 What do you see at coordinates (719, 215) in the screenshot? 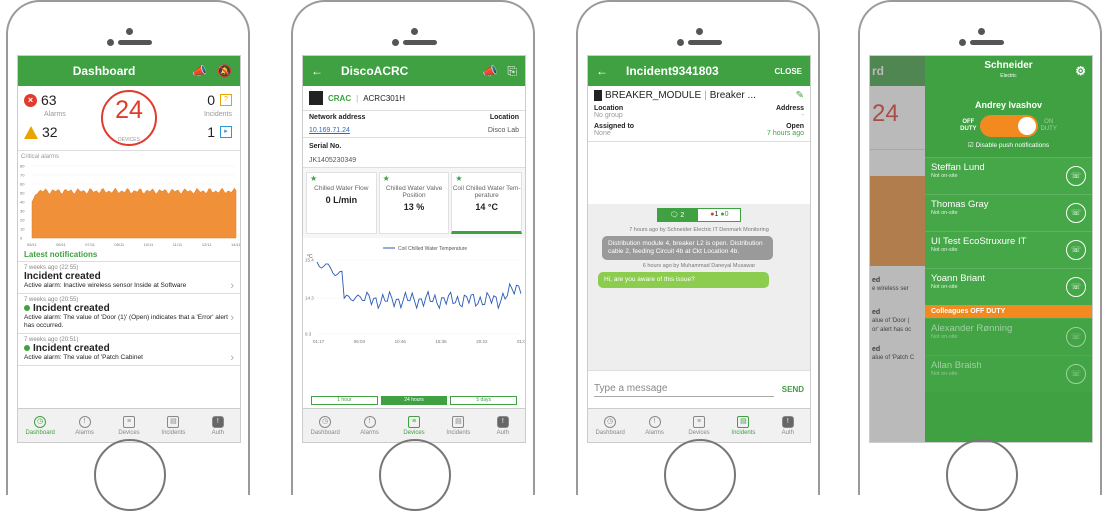
I see `events-filter: ●1 ●0` at bounding box center [719, 215].